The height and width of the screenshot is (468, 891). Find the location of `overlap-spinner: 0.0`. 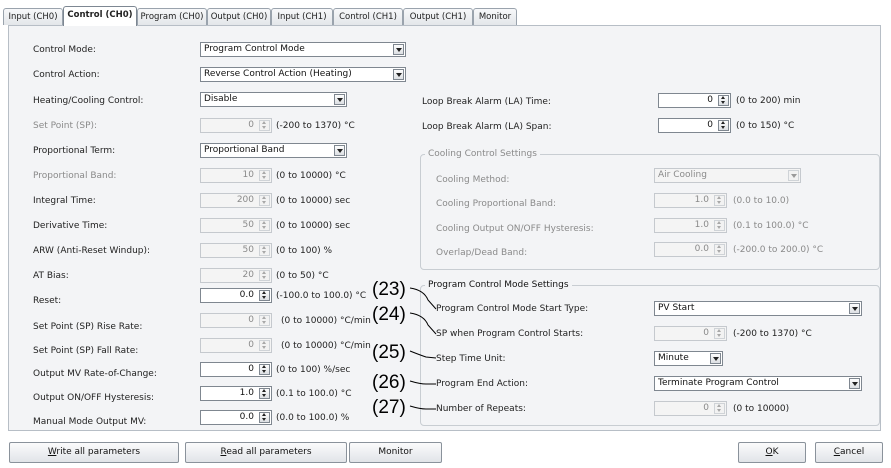

overlap-spinner: 0.0 is located at coordinates (690, 249).